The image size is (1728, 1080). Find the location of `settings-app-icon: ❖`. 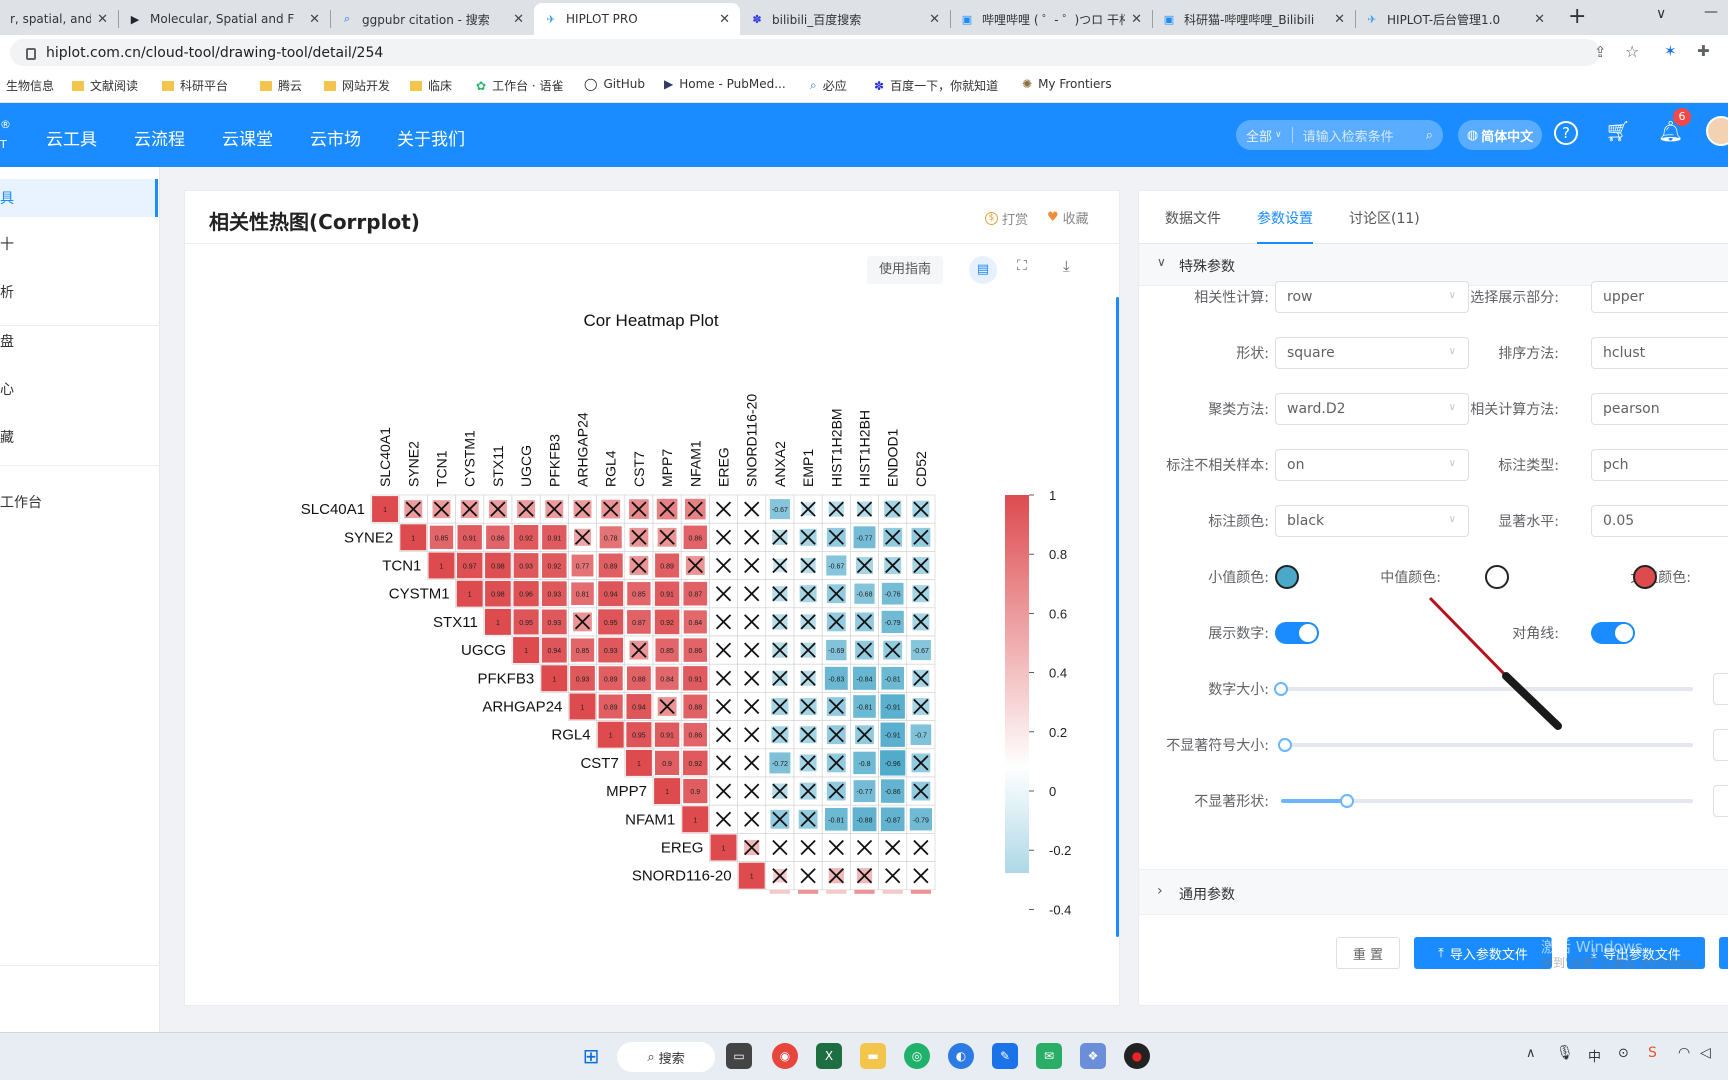

settings-app-icon: ❖ is located at coordinates (1093, 1056).